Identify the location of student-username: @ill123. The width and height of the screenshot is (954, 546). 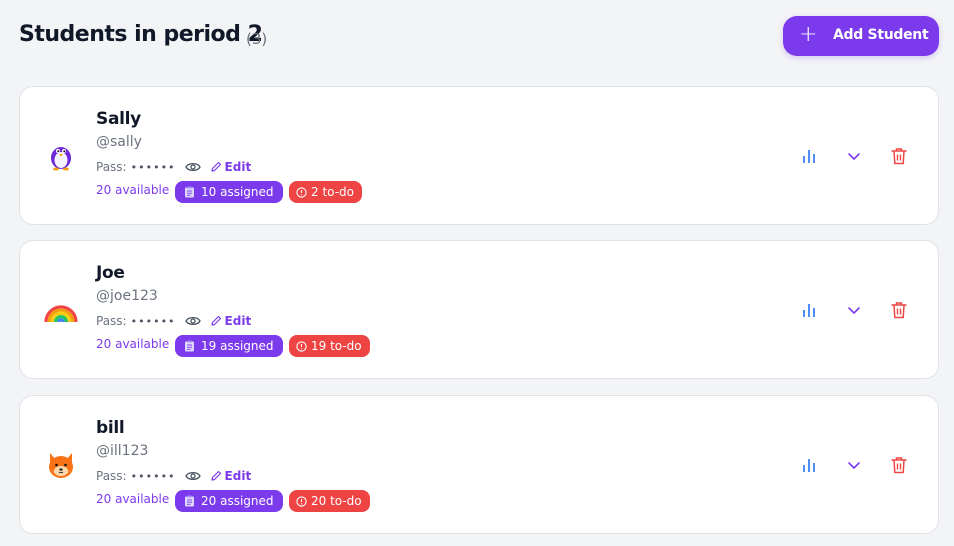
(122, 451).